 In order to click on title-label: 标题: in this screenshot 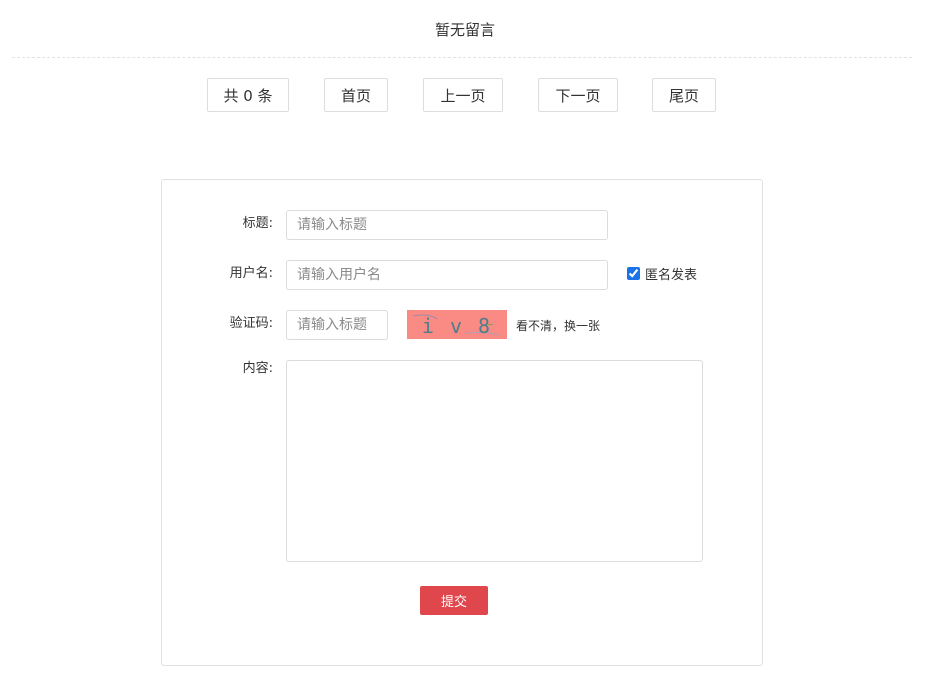, I will do `click(257, 223)`.